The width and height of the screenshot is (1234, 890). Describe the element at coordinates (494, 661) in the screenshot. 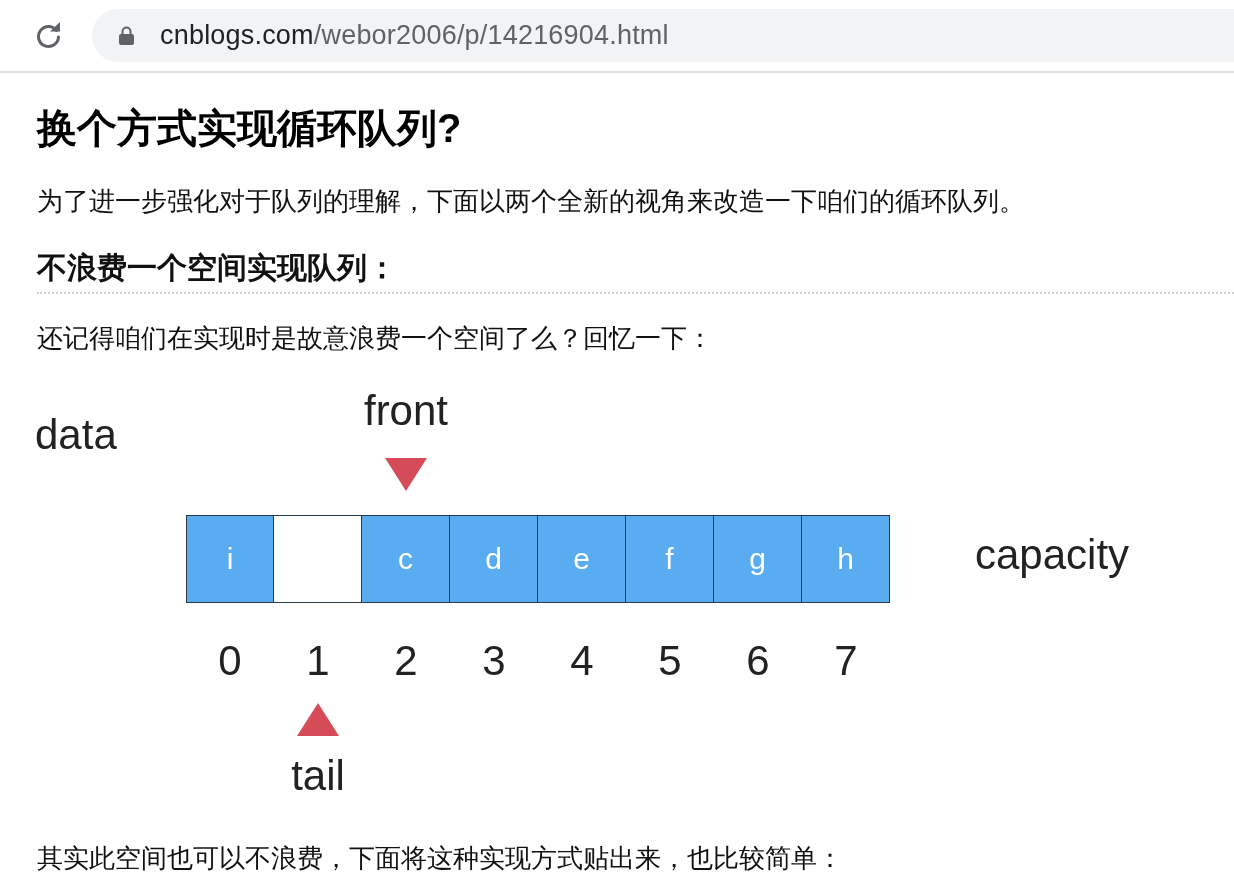

I see `index-label: 3` at that location.